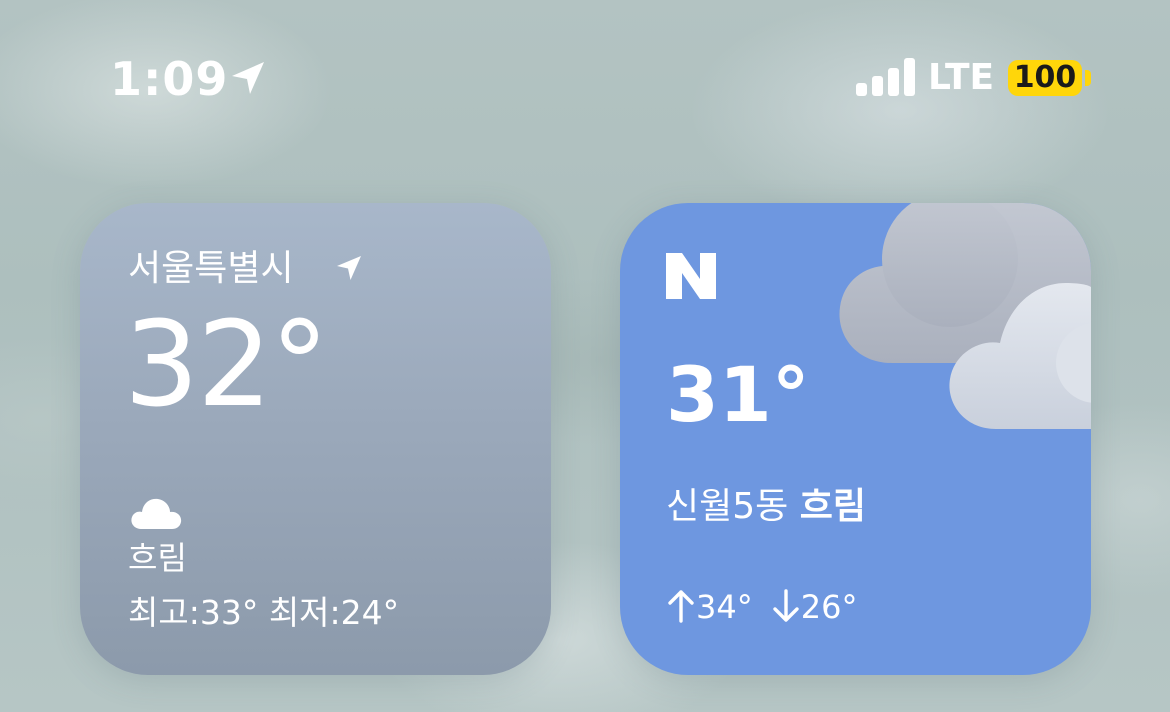  What do you see at coordinates (1045, 78) in the screenshot?
I see `battery-indicator: 100` at bounding box center [1045, 78].